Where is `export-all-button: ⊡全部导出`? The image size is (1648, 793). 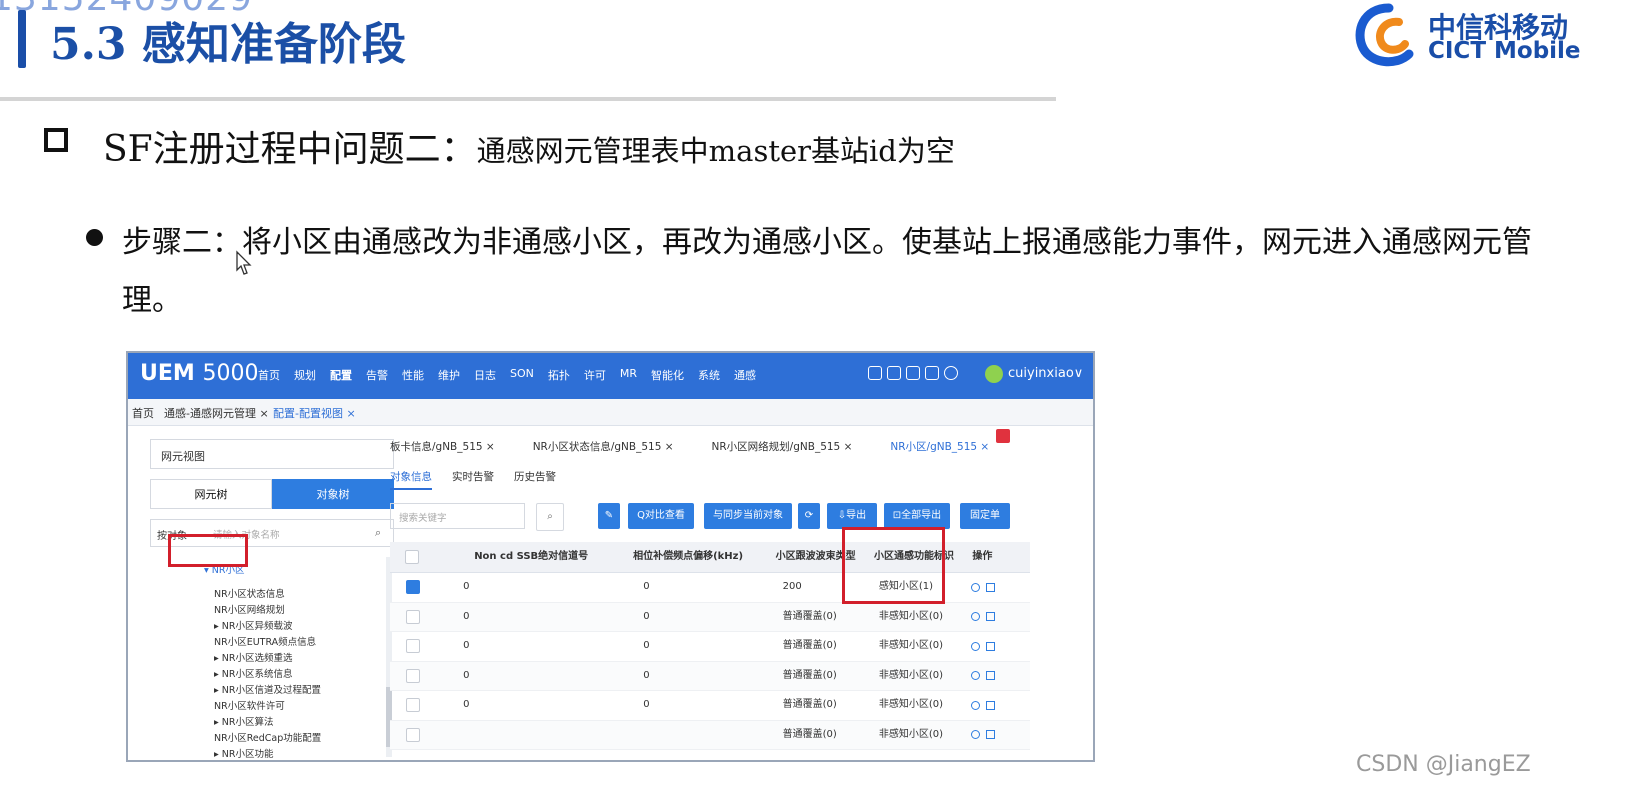
export-all-button: ⊡全部导出 is located at coordinates (917, 516).